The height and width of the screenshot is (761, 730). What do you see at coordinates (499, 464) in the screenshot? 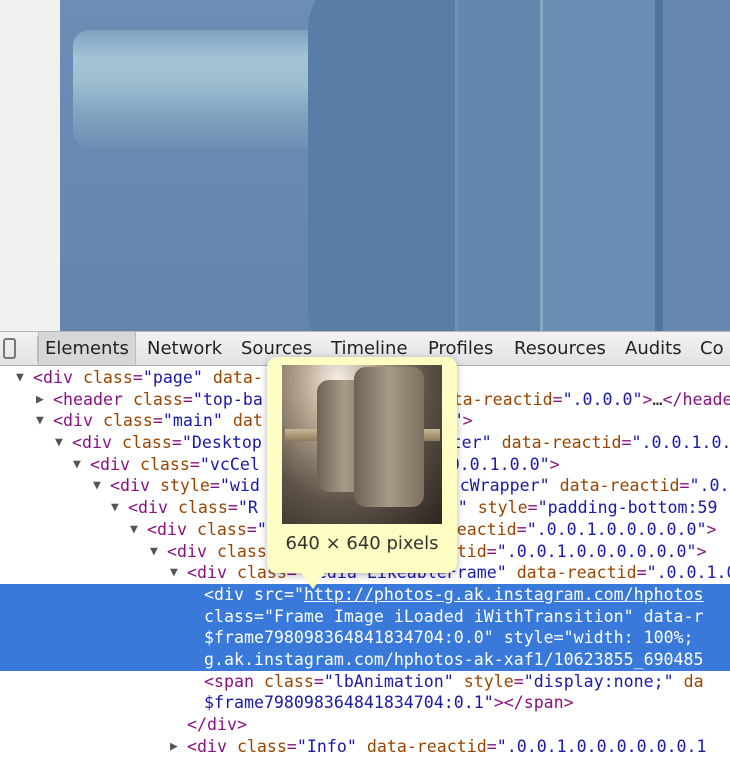
I see `code-token: 0.0.1.0.0"` at bounding box center [499, 464].